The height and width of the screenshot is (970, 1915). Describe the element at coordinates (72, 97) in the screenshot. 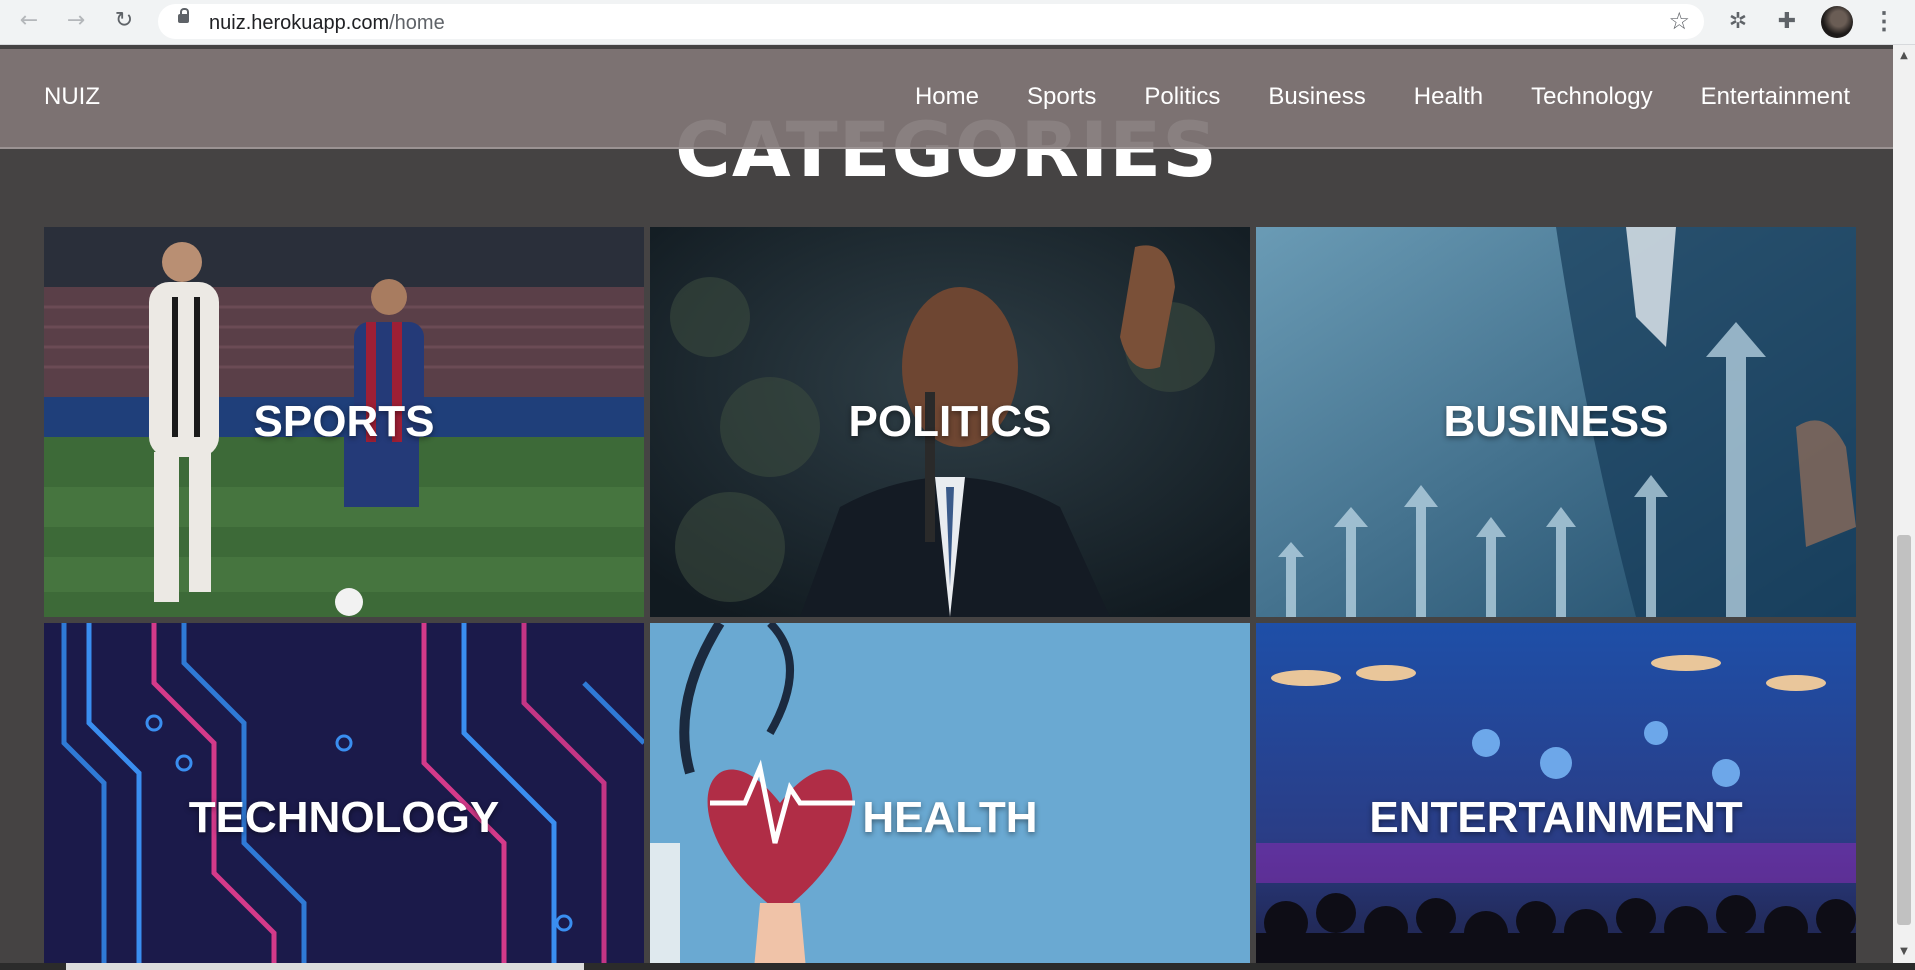

I see `site-brand: NUIZ` at that location.